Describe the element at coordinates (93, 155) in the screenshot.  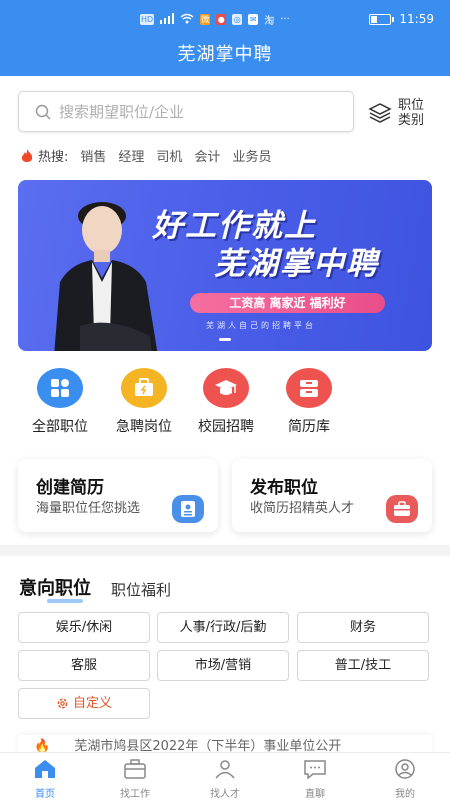
I see `hot-keyword: 销售` at that location.